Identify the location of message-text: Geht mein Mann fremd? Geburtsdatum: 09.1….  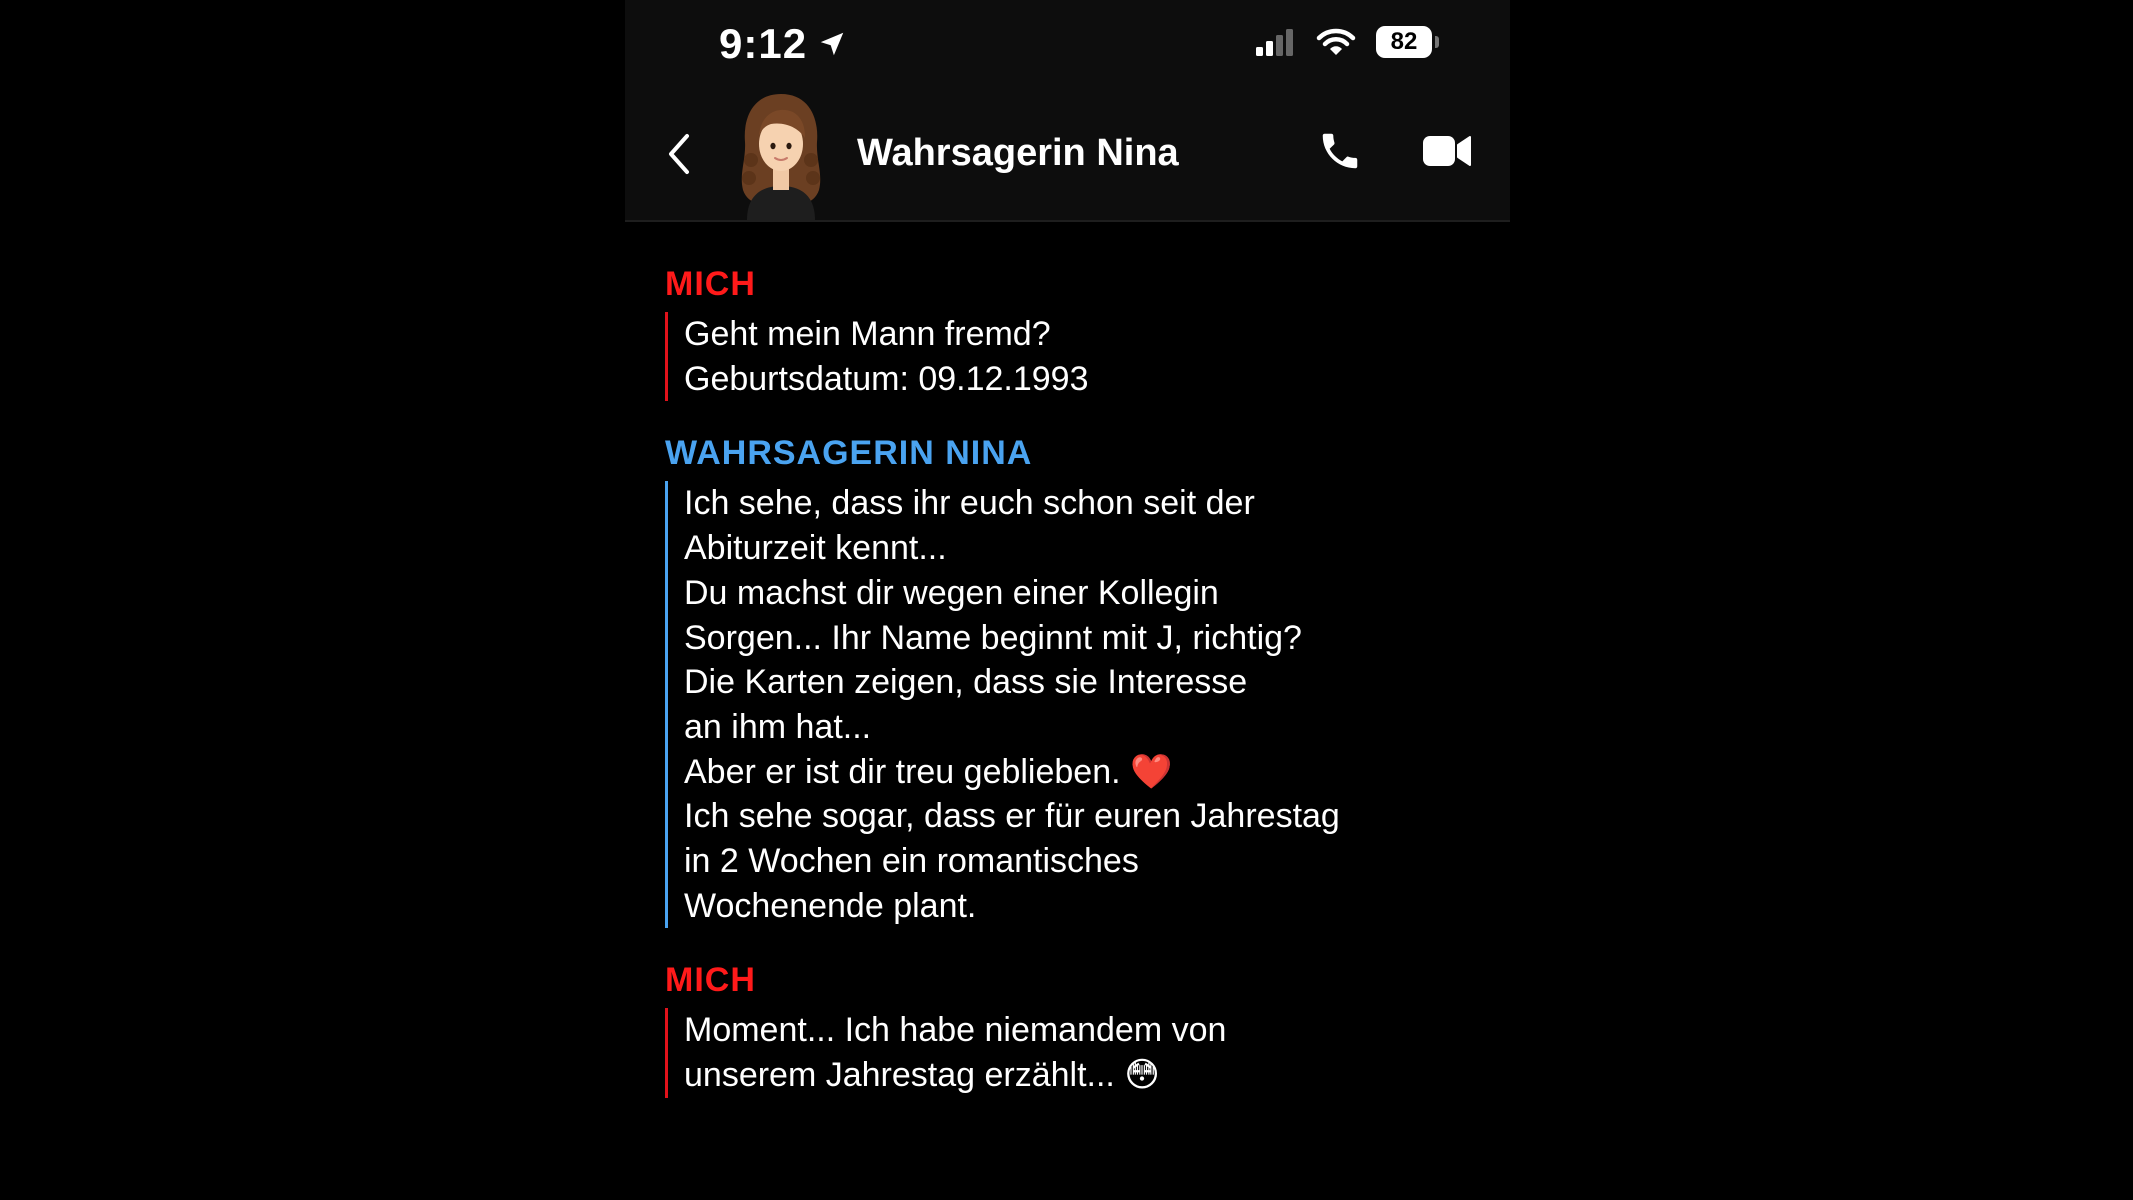
(1075, 357).